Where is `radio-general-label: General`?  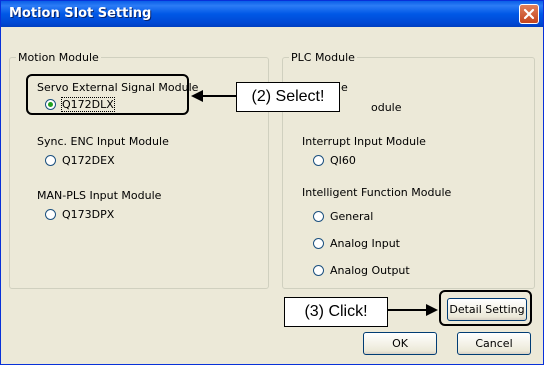
radio-general-label: General is located at coordinates (351, 216).